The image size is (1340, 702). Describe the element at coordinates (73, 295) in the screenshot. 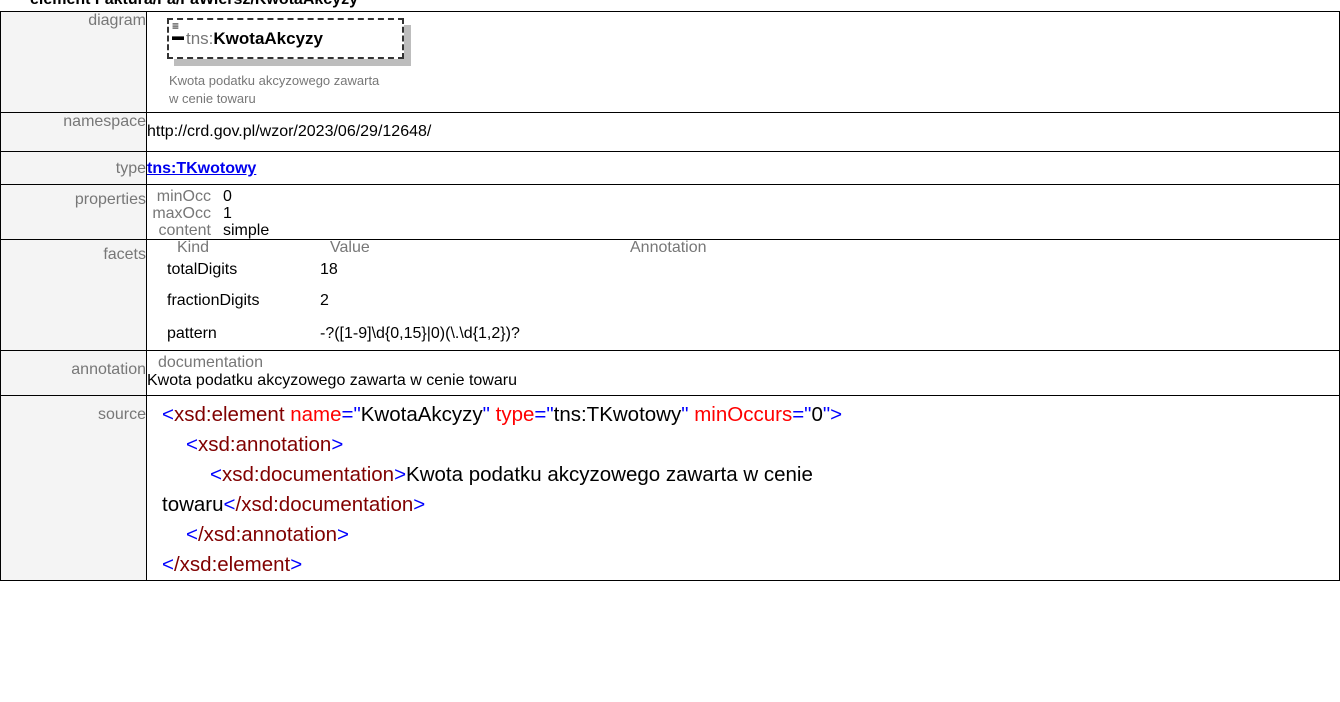

I see `row-label-facets: facets` at that location.